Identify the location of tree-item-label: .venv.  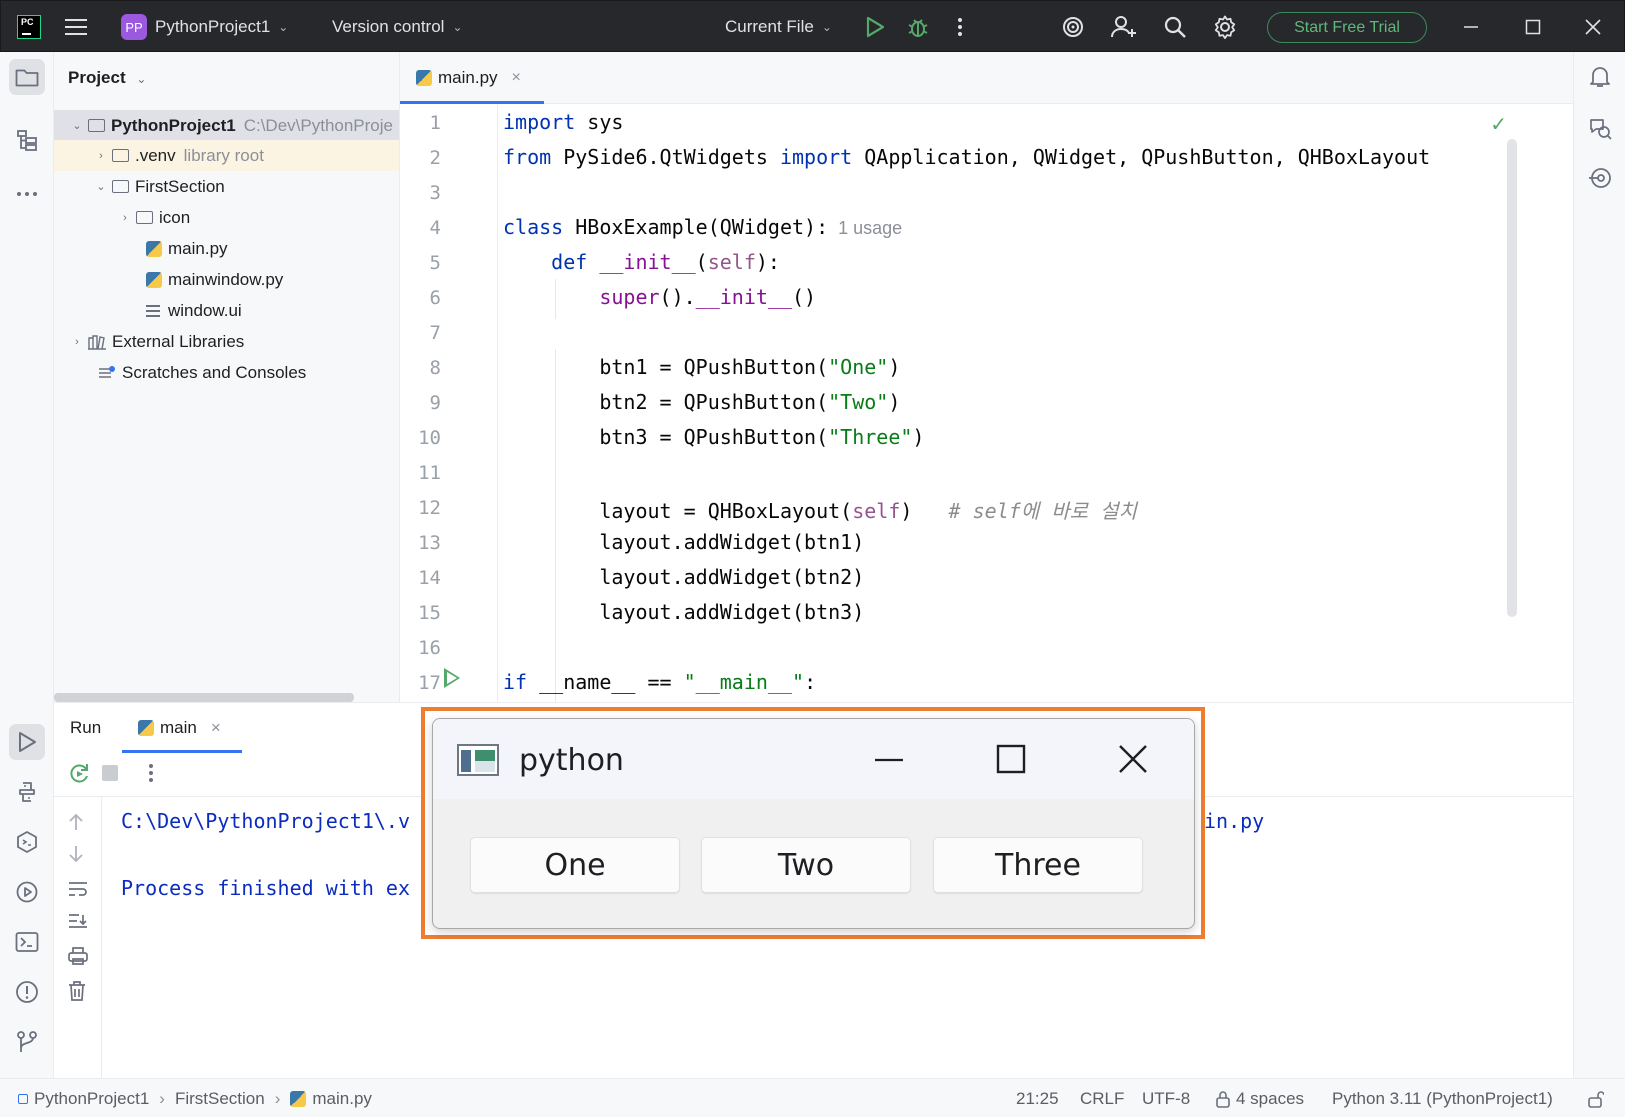
(155, 155).